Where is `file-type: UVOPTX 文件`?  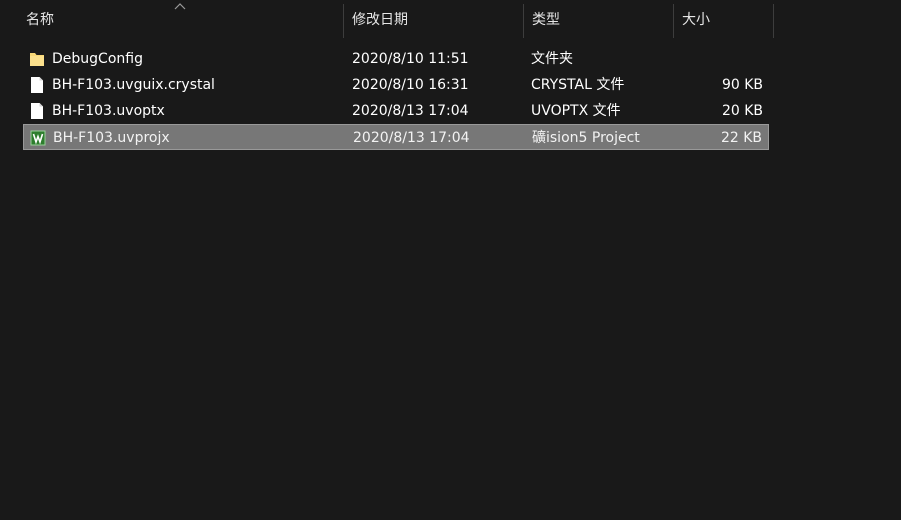 file-type: UVOPTX 文件 is located at coordinates (576, 111).